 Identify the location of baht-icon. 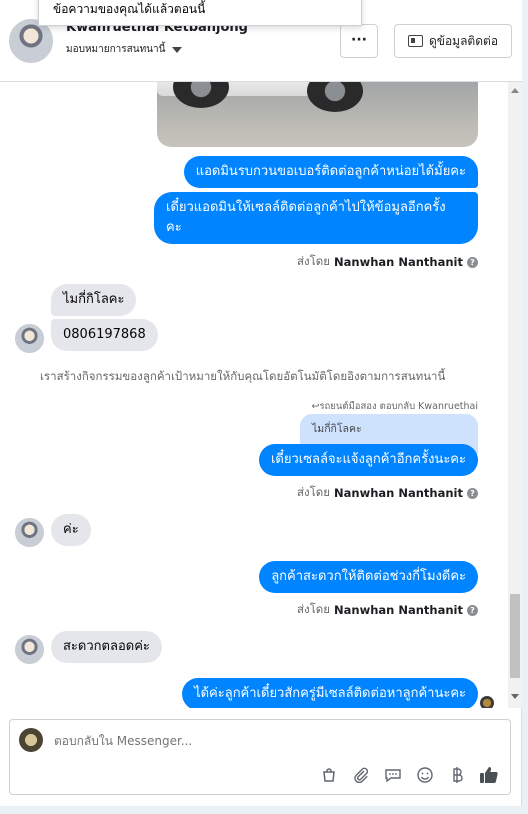
(457, 775).